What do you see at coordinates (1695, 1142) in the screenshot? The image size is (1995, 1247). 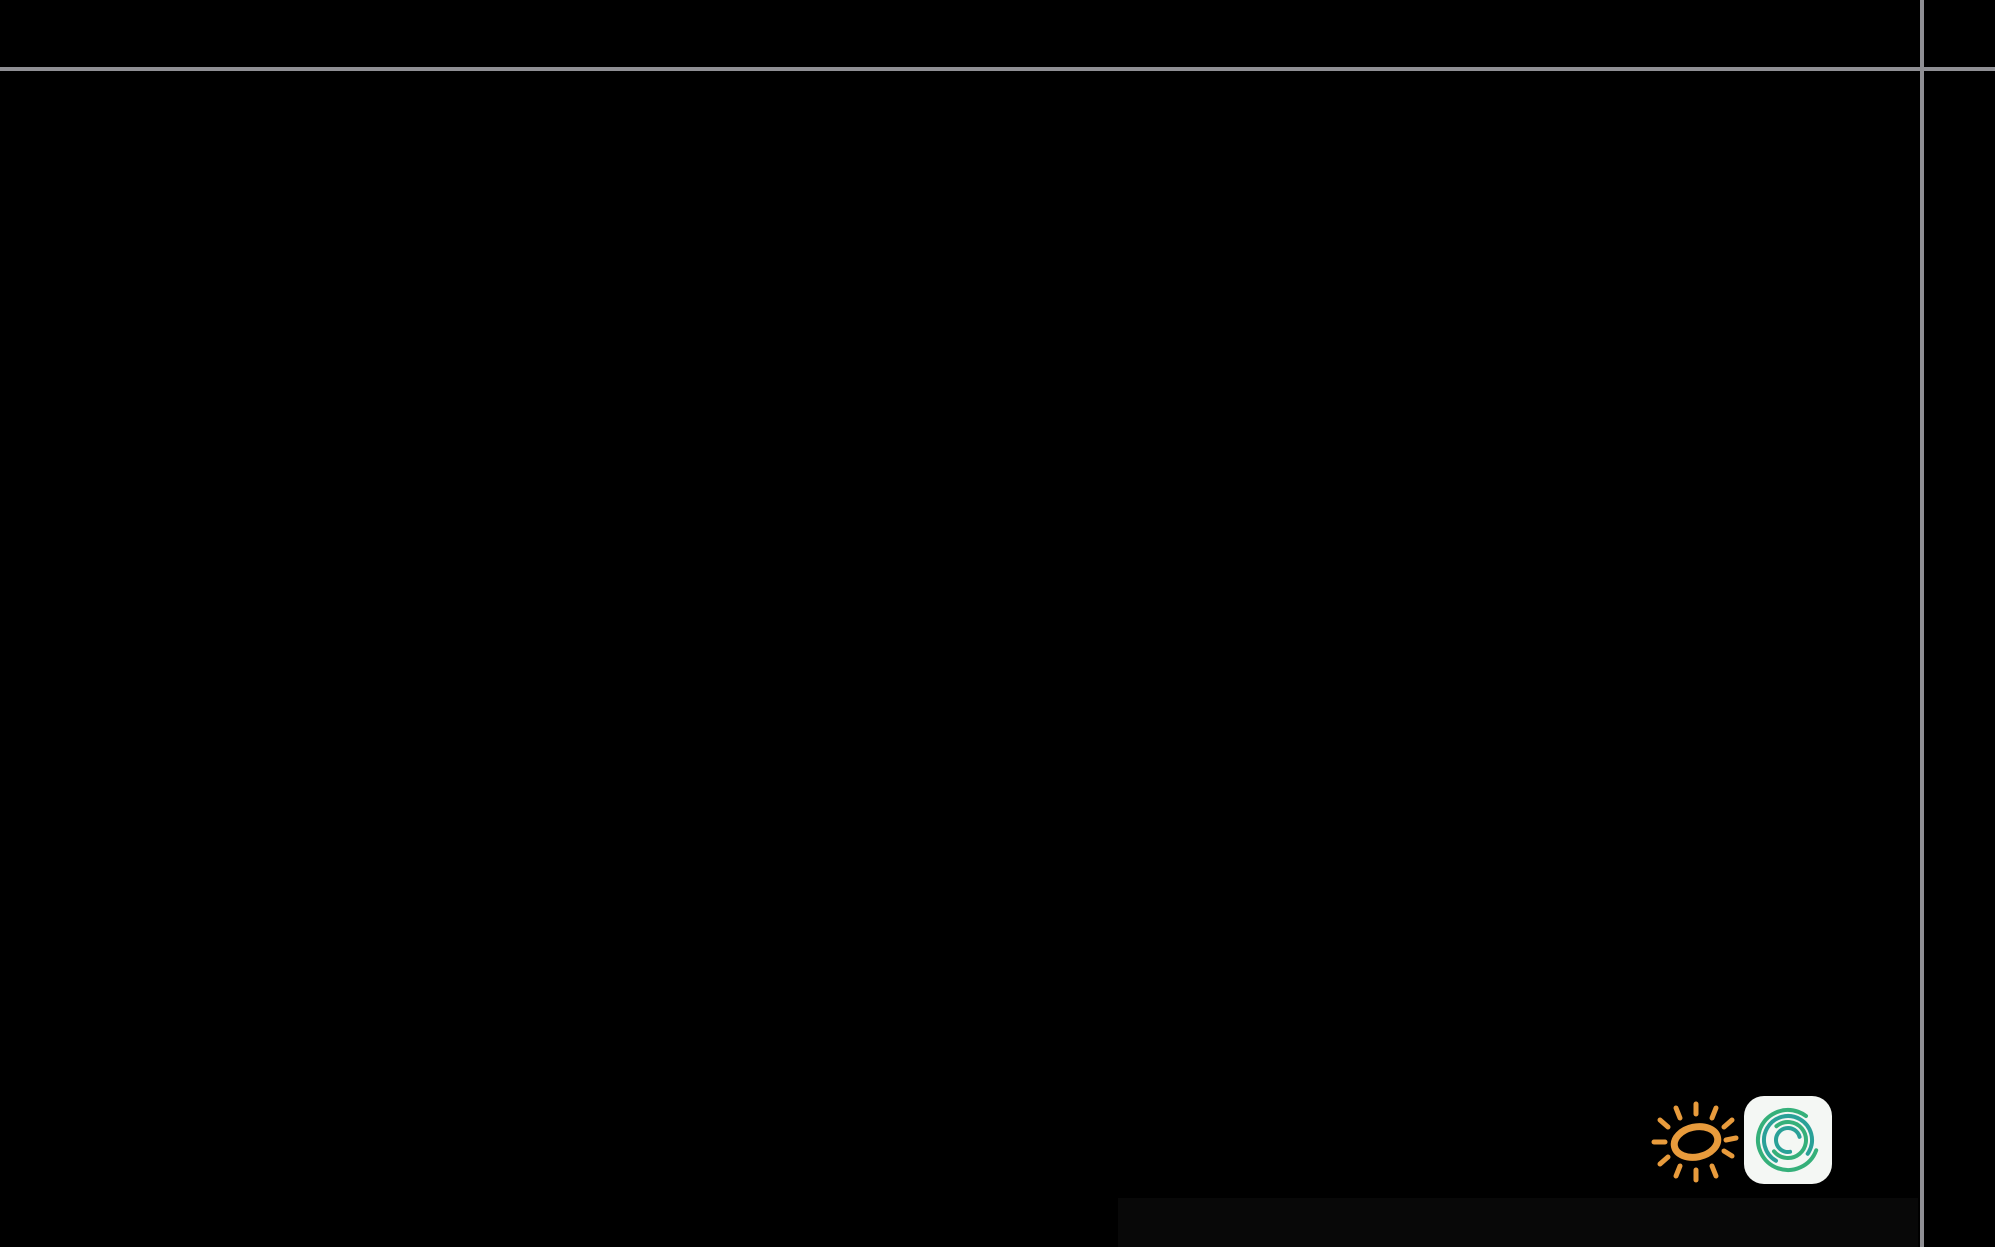 I see `sun-icon` at bounding box center [1695, 1142].